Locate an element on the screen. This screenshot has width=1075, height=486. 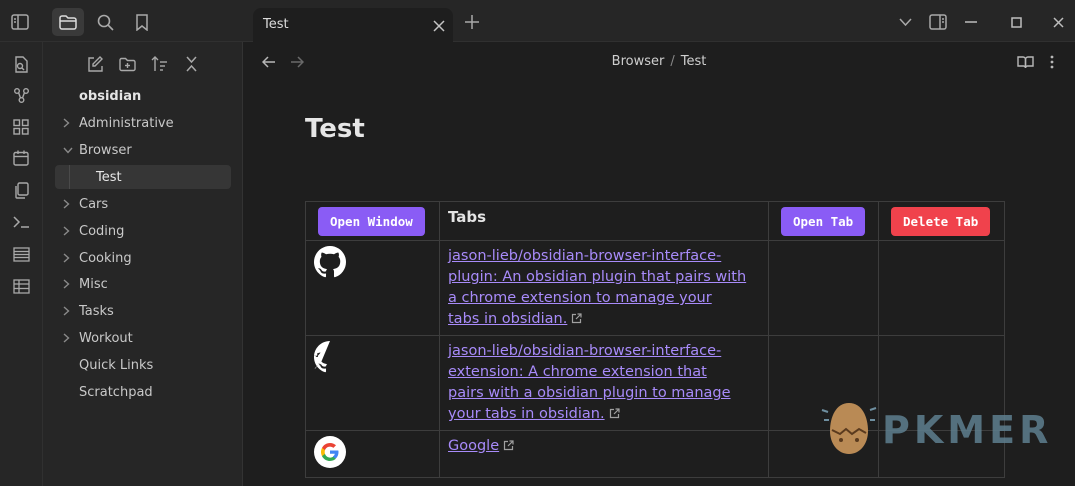
sidebar-item-label: Tasks is located at coordinates (96, 311).